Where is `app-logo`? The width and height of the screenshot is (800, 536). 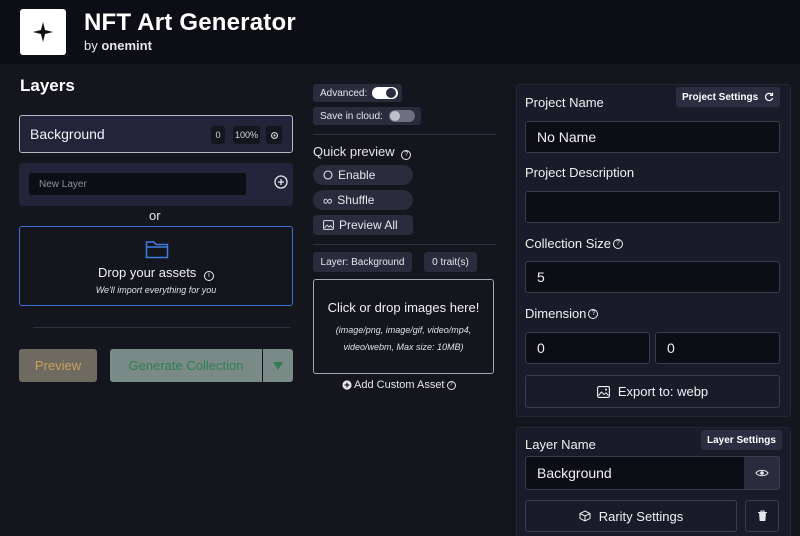
app-logo is located at coordinates (43, 32).